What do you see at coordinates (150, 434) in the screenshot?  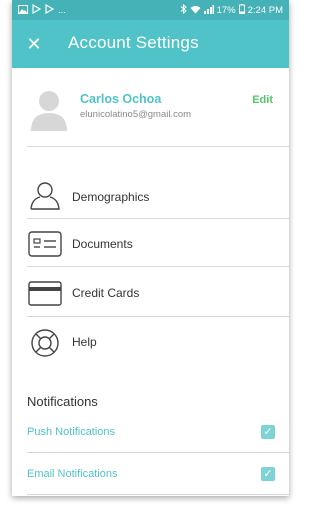 I see `push-notifications-toggle: Push Notifications ✓` at bounding box center [150, 434].